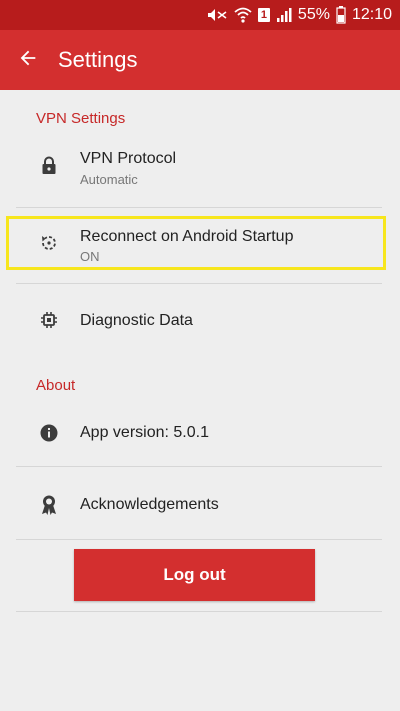 The width and height of the screenshot is (400, 711). What do you see at coordinates (128, 158) in the screenshot?
I see `setting-title: VPN Protocol` at bounding box center [128, 158].